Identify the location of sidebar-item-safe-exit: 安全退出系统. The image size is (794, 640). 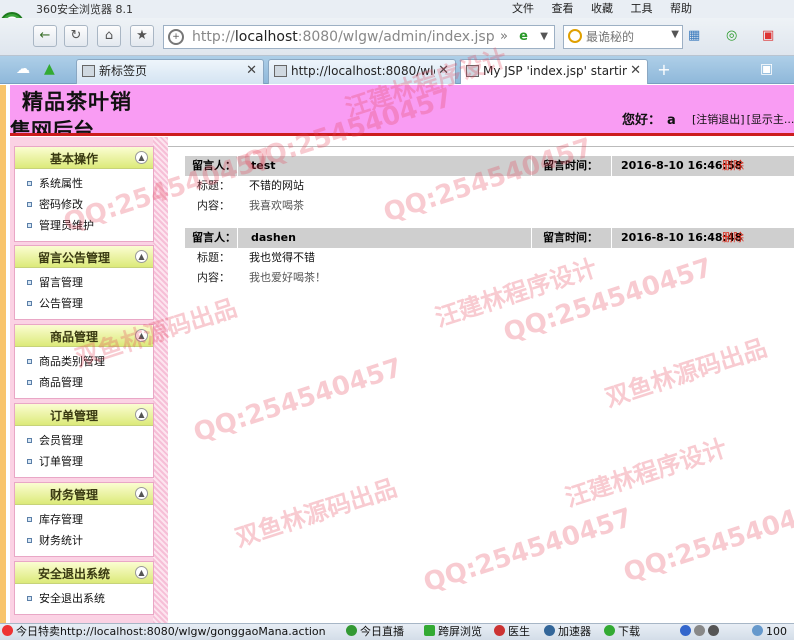
(84, 598).